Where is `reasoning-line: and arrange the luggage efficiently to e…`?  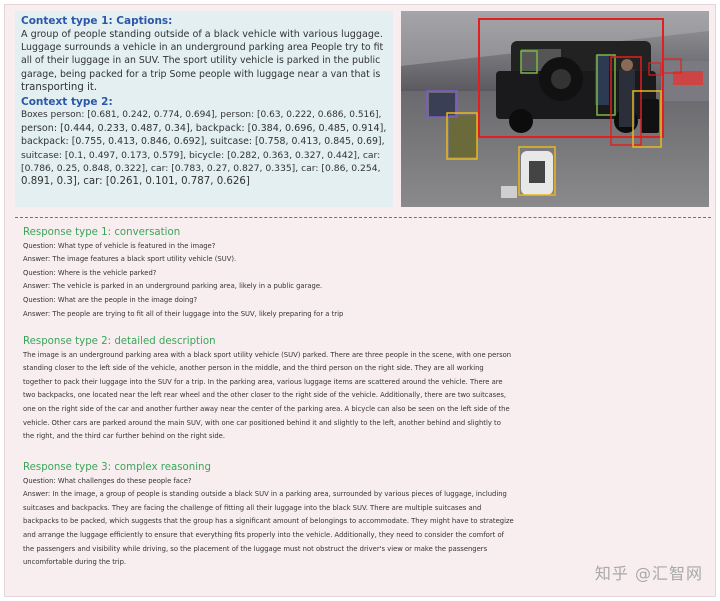 reasoning-line: and arrange the luggage efficiently to e… is located at coordinates (264, 534).